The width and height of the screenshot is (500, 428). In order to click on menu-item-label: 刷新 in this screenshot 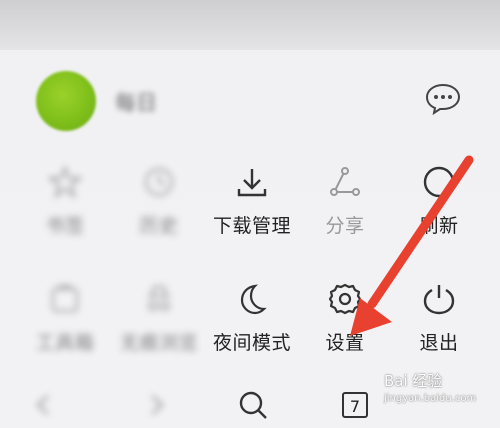, I will do `click(439, 226)`.